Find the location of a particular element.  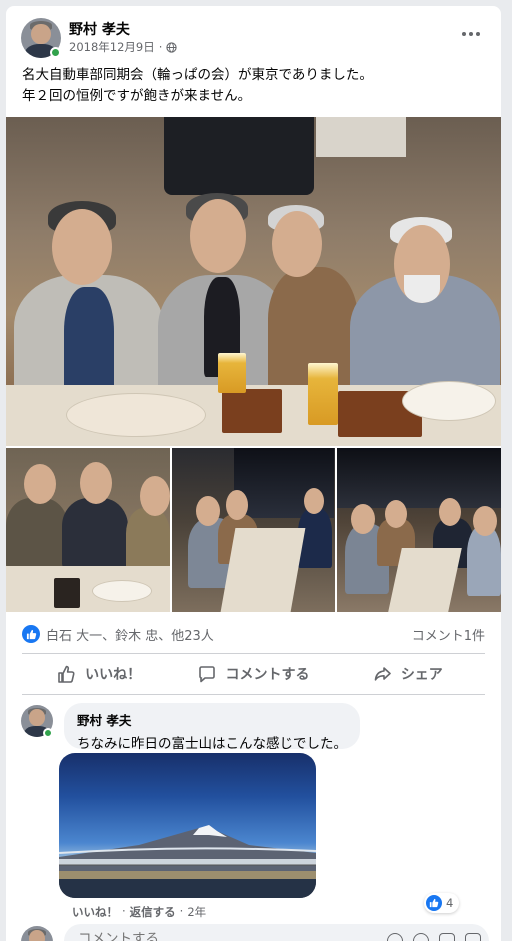

comment-author: 野村 孝夫 is located at coordinates (212, 719).